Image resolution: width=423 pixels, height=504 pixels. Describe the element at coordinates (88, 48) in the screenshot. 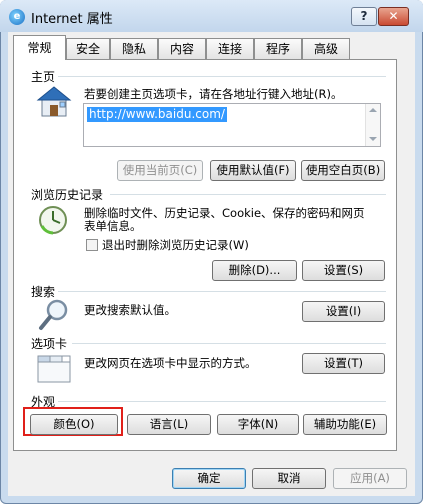

I see `tab-security: 安全` at that location.